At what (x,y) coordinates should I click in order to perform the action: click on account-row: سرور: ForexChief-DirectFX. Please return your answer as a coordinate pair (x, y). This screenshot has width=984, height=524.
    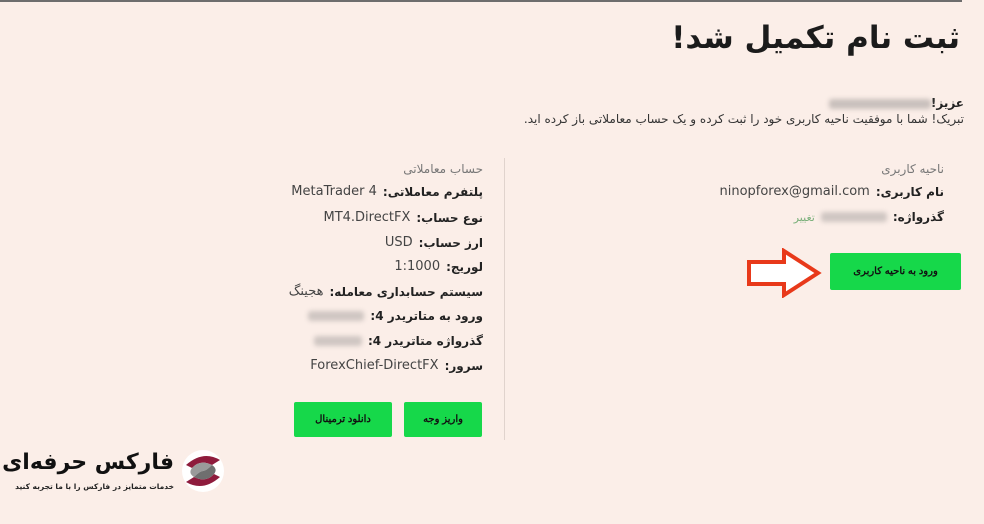
    Looking at the image, I should click on (396, 365).